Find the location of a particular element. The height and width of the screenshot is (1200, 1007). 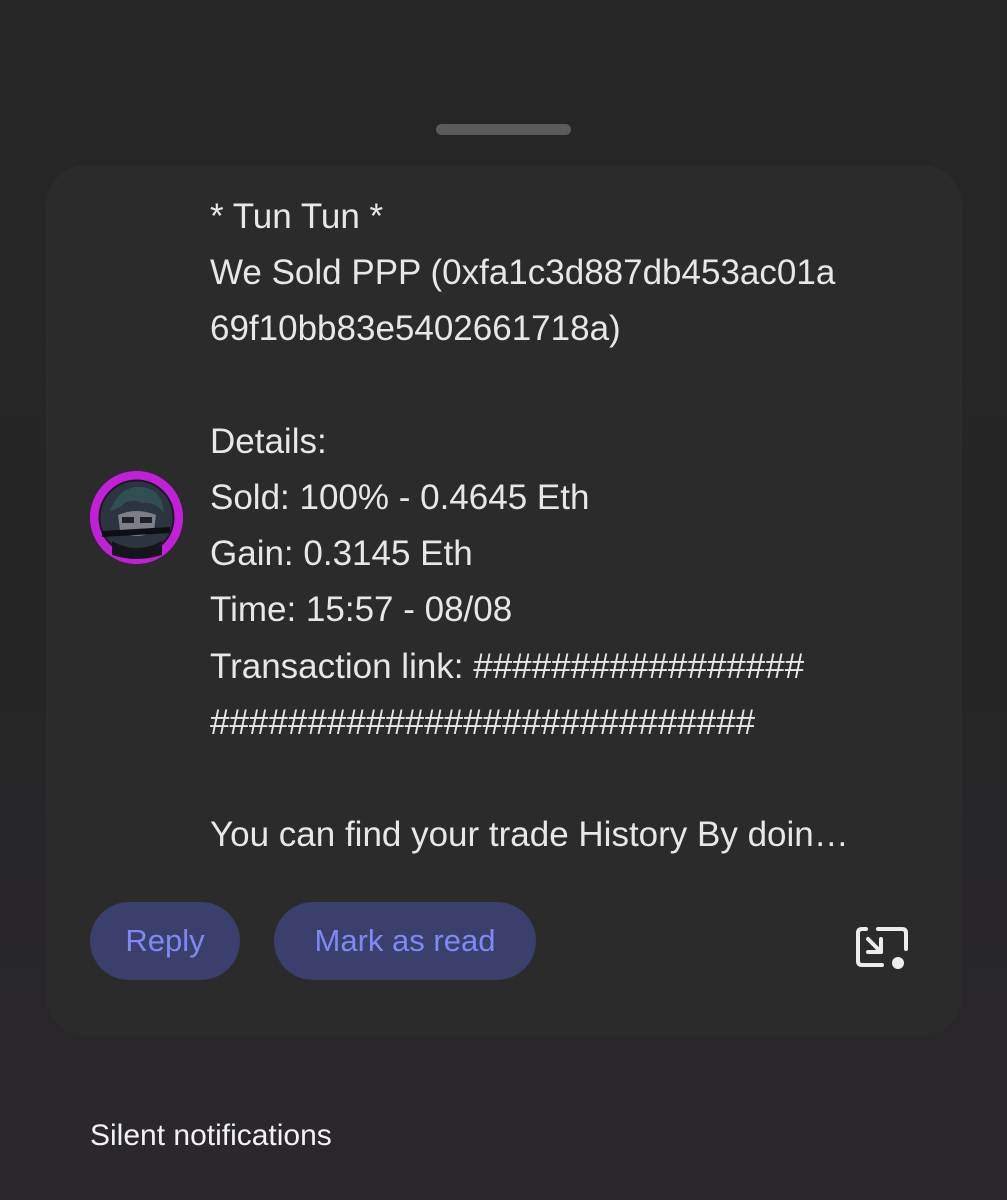

message-line: ############################ is located at coordinates (483, 722).